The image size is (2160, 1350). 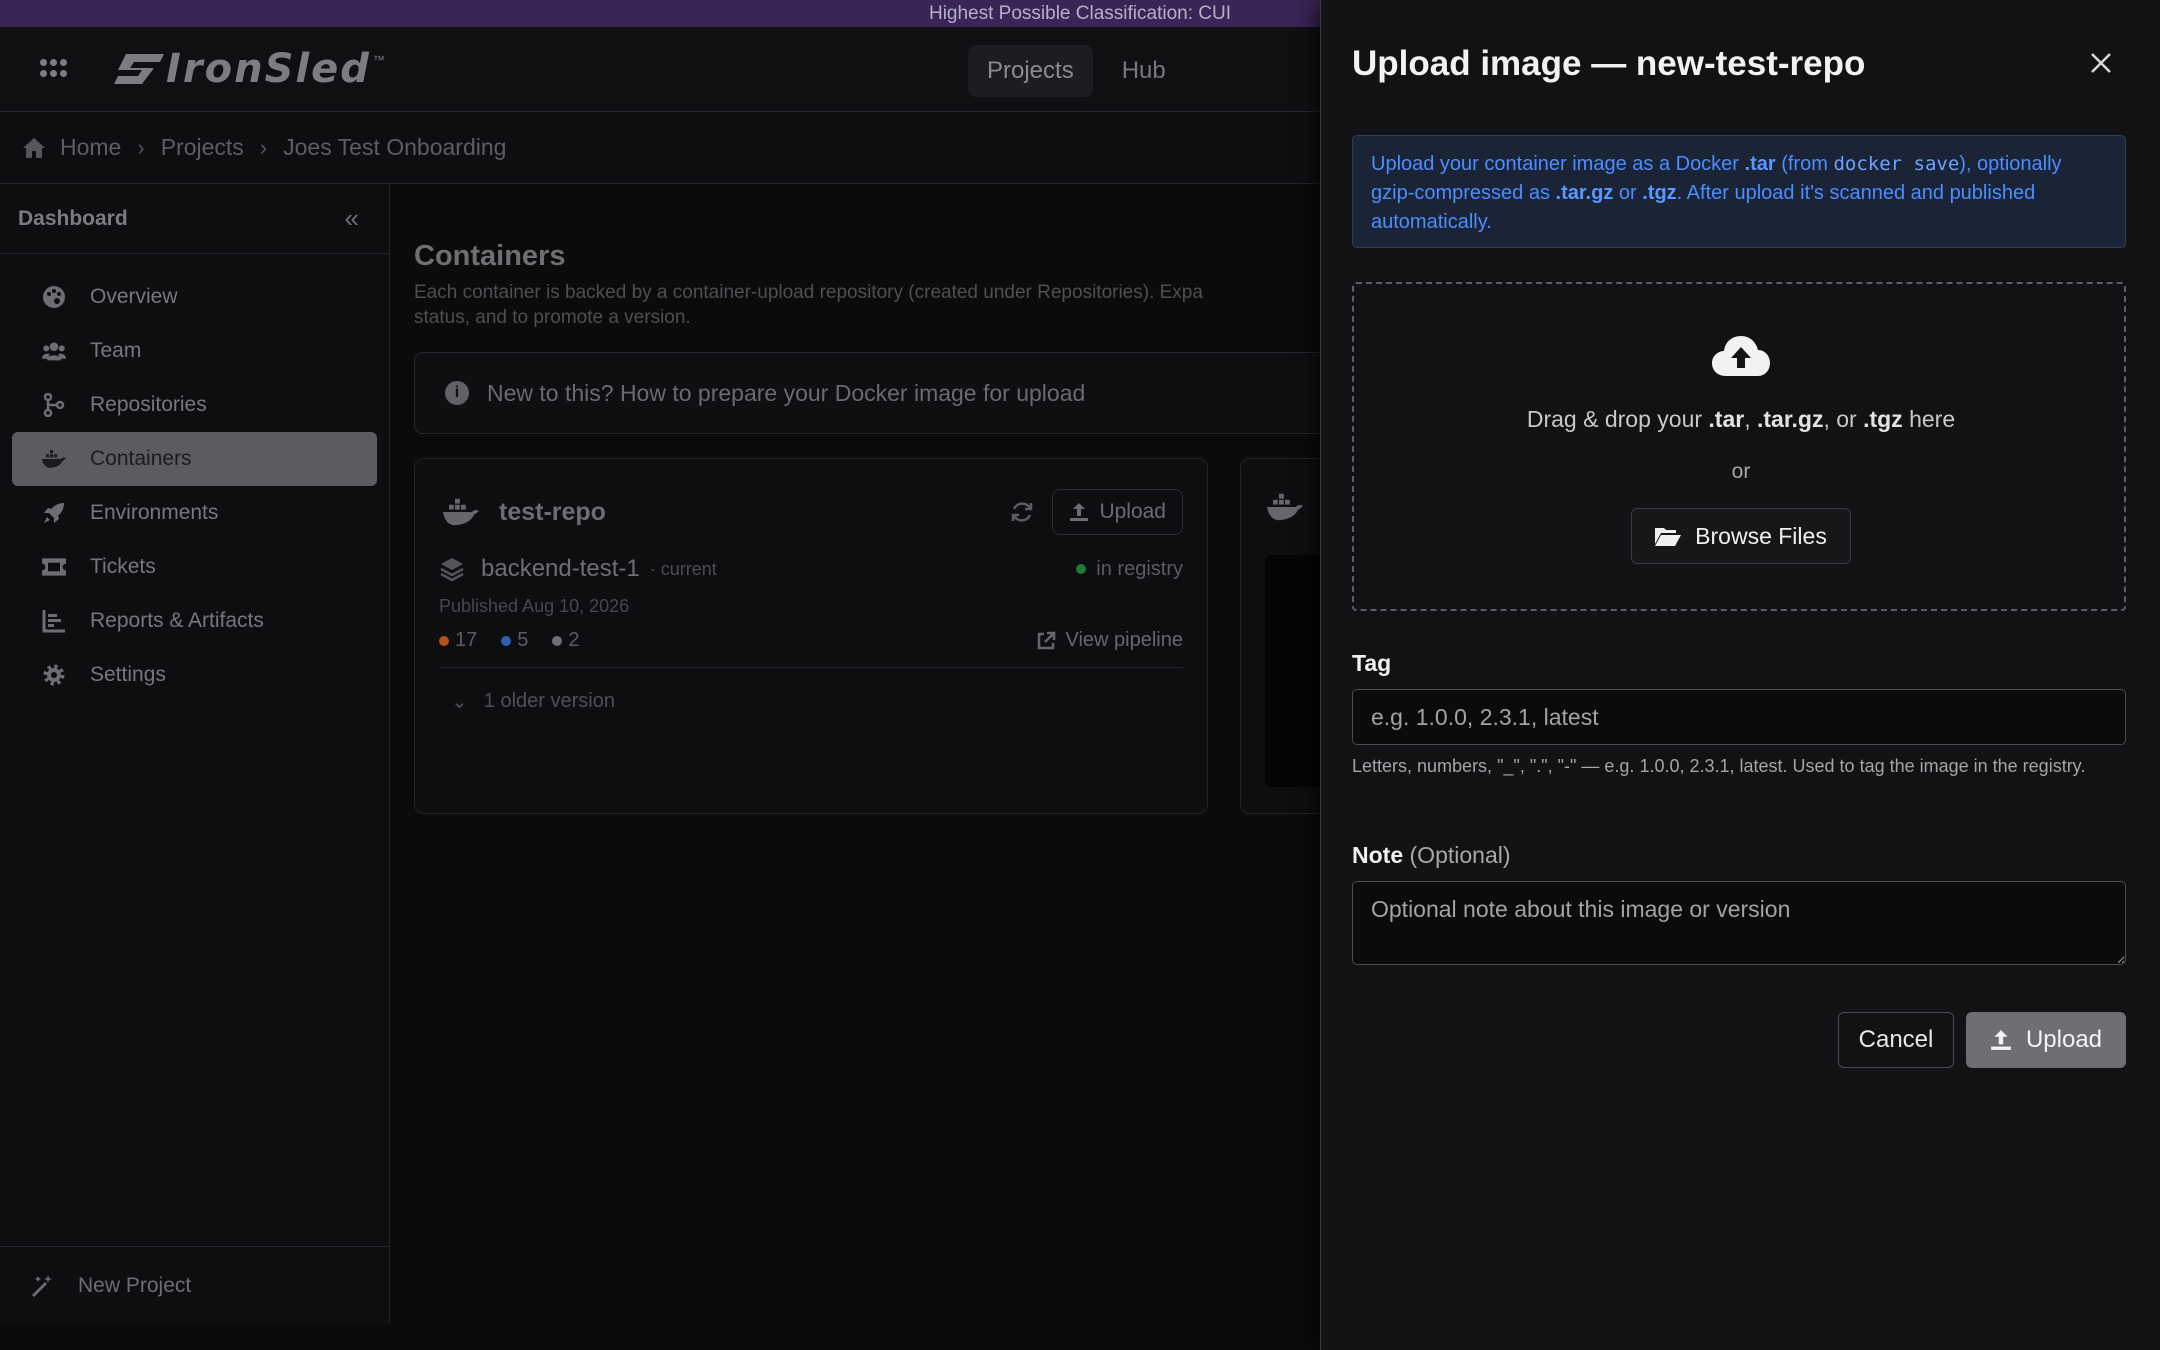 I want to click on count-value: 2, so click(x=574, y=640).